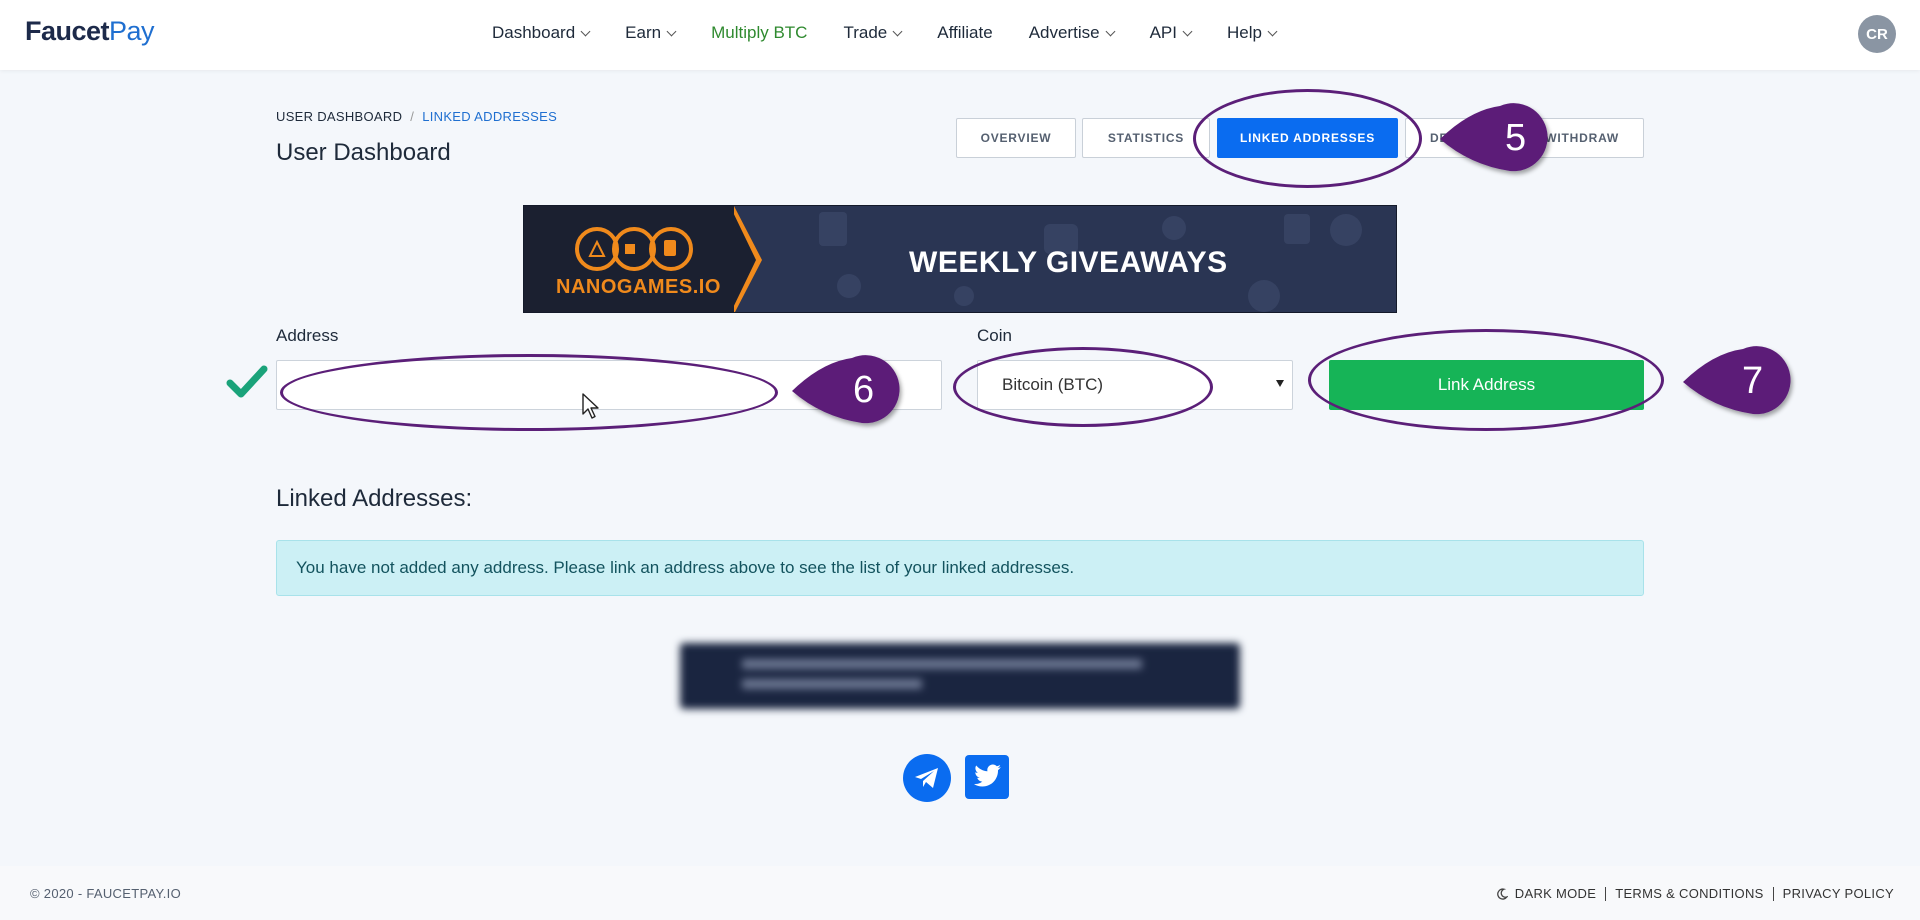 This screenshot has width=1920, height=920. I want to click on nav-item-earn: Earn, so click(651, 33).